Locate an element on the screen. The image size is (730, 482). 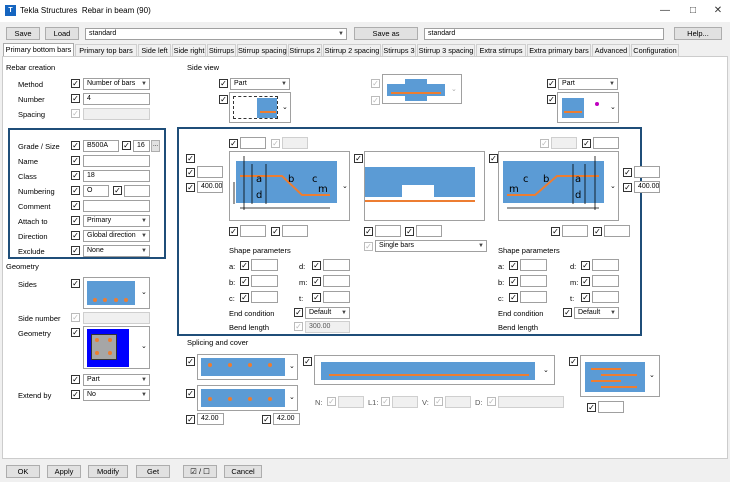
right-t-checkbox: ✓ is located at coordinates (585, 297).